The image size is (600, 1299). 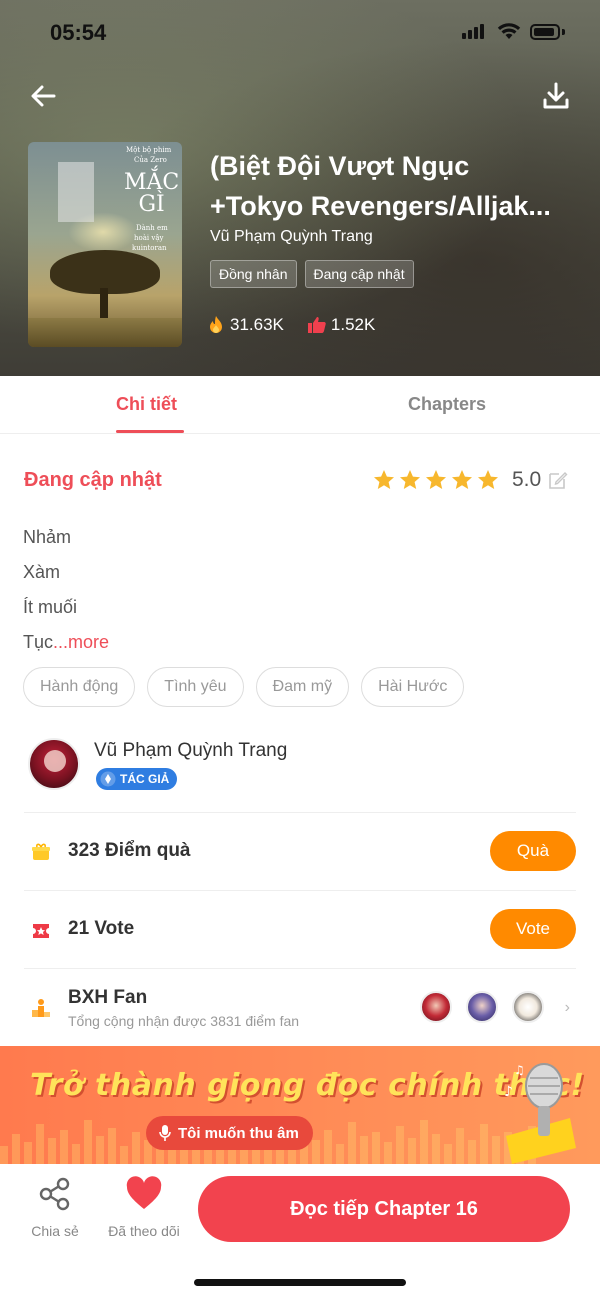 I want to click on cover-text: kuintoran, so click(x=149, y=248).